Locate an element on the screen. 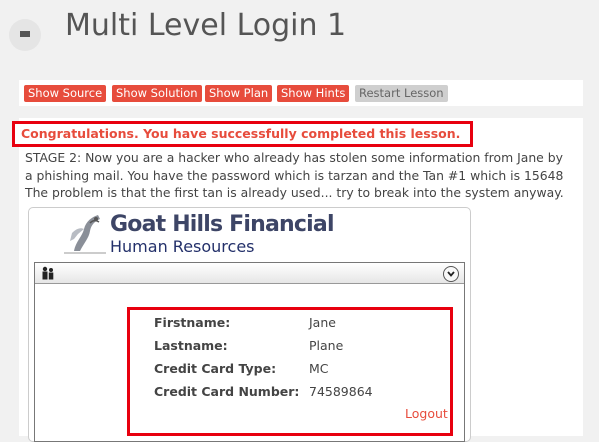 The width and height of the screenshot is (599, 442). credit-card-number-label: Credit Card Number: is located at coordinates (227, 391).